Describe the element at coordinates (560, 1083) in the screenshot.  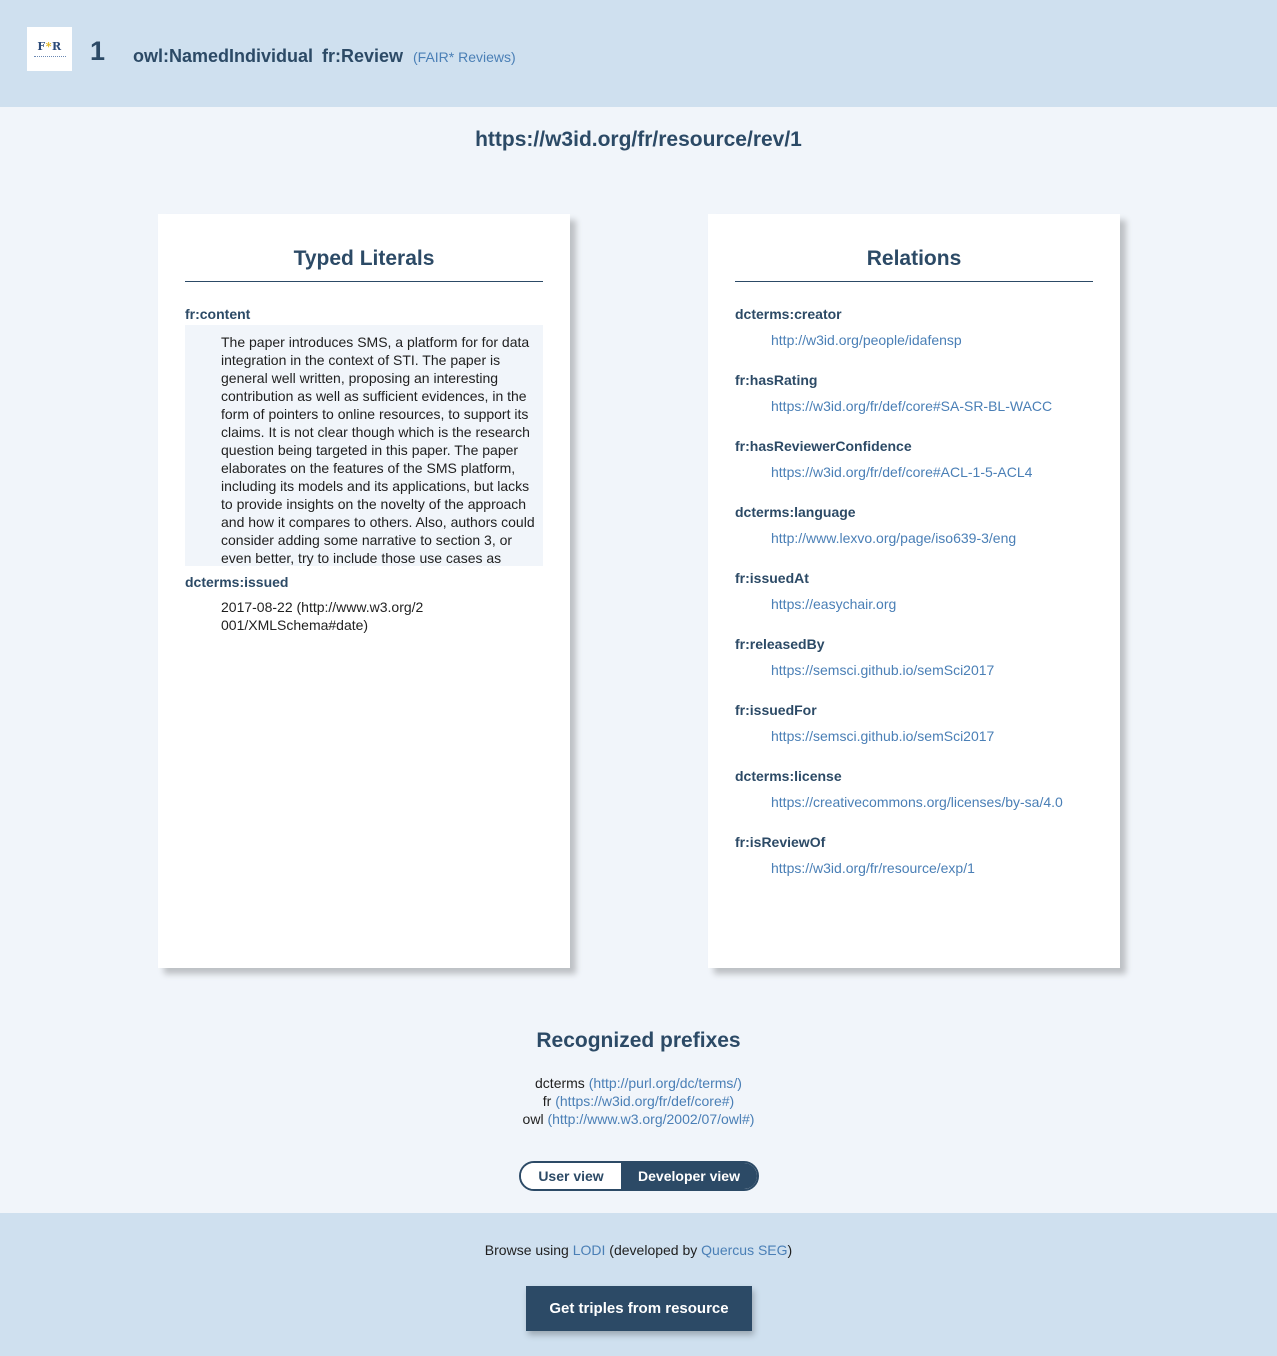
I see `prefix-name: dcterms` at that location.